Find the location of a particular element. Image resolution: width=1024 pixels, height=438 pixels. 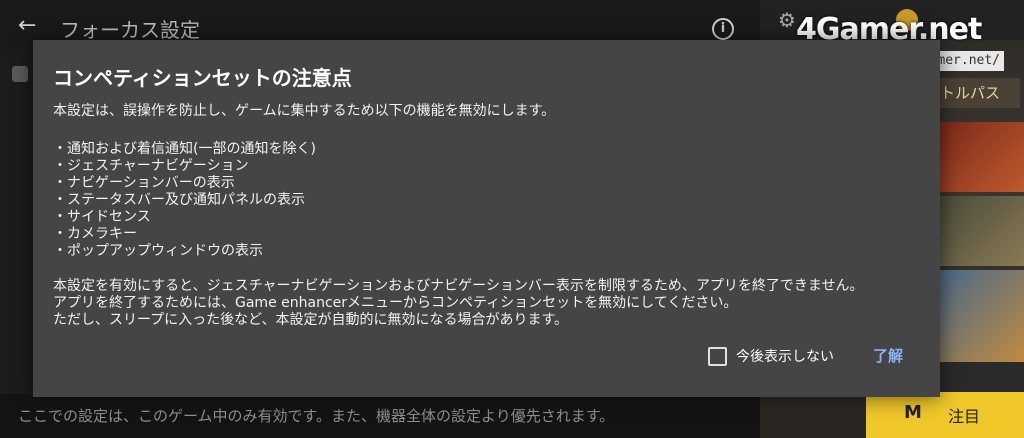

footer-note: ここでの設定は、このゲーム中のみ有効です。また、機器全体の設定より優先されます。 is located at coordinates (316, 416).